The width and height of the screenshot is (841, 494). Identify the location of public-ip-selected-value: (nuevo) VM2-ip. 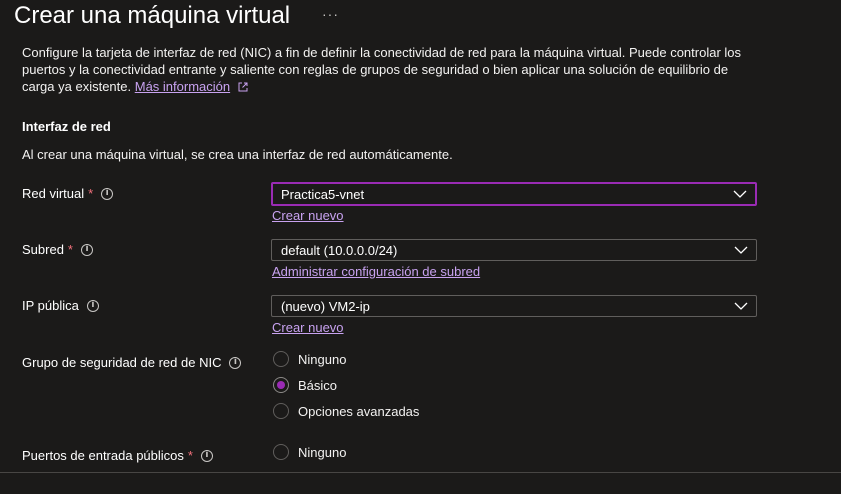
(325, 306).